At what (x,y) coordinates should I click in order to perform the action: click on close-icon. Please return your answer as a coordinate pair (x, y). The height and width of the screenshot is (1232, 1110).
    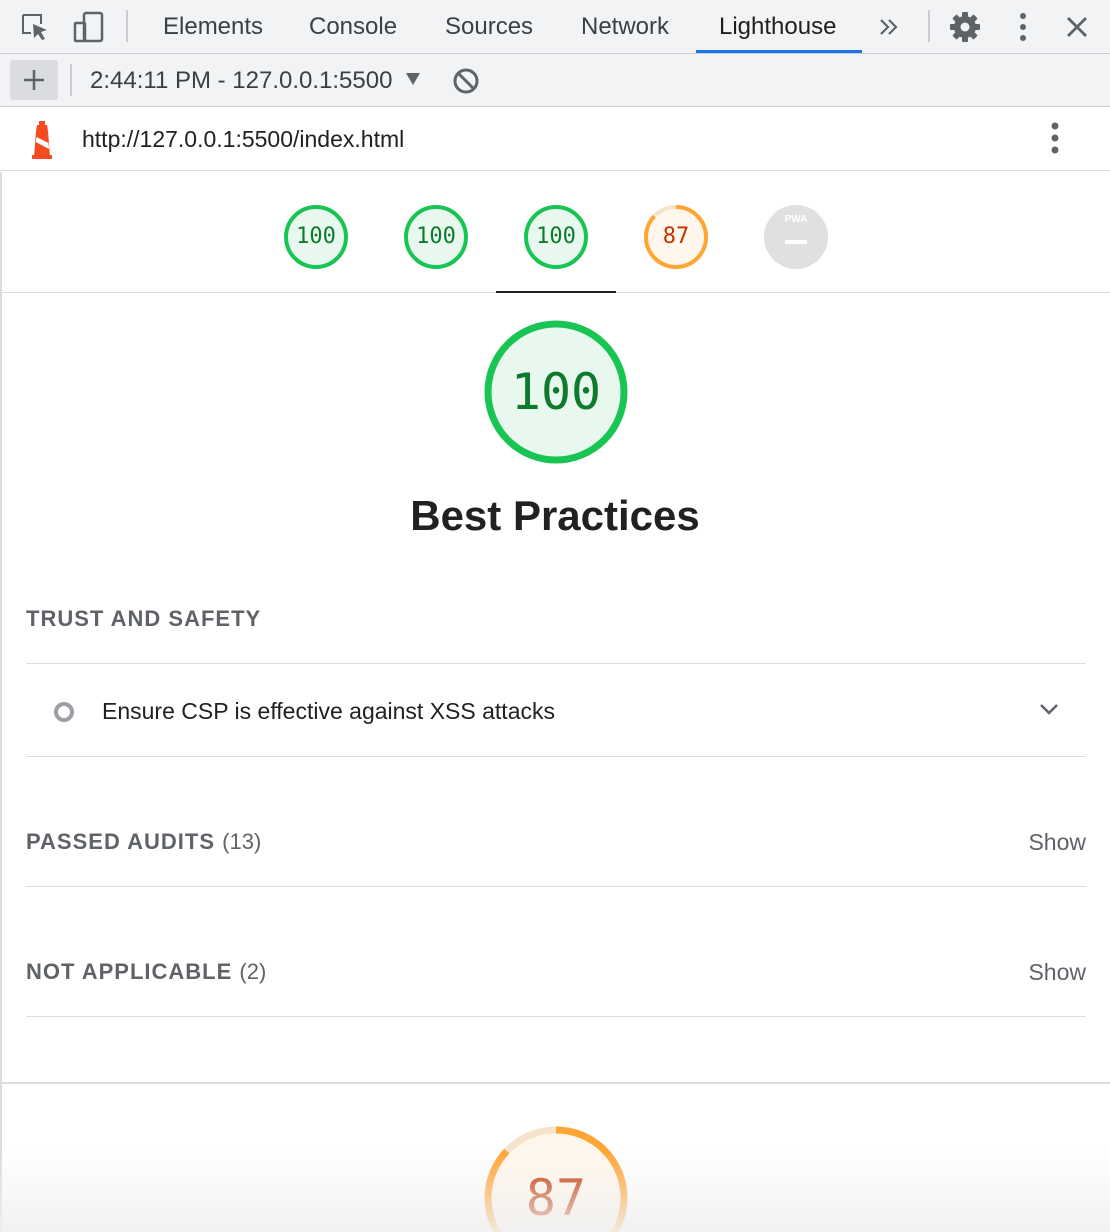
    Looking at the image, I should click on (1077, 27).